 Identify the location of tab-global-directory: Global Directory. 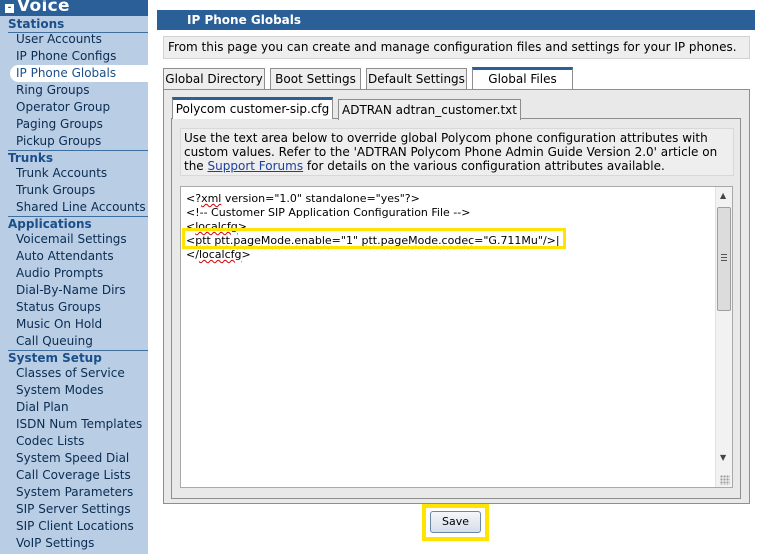
(214, 78).